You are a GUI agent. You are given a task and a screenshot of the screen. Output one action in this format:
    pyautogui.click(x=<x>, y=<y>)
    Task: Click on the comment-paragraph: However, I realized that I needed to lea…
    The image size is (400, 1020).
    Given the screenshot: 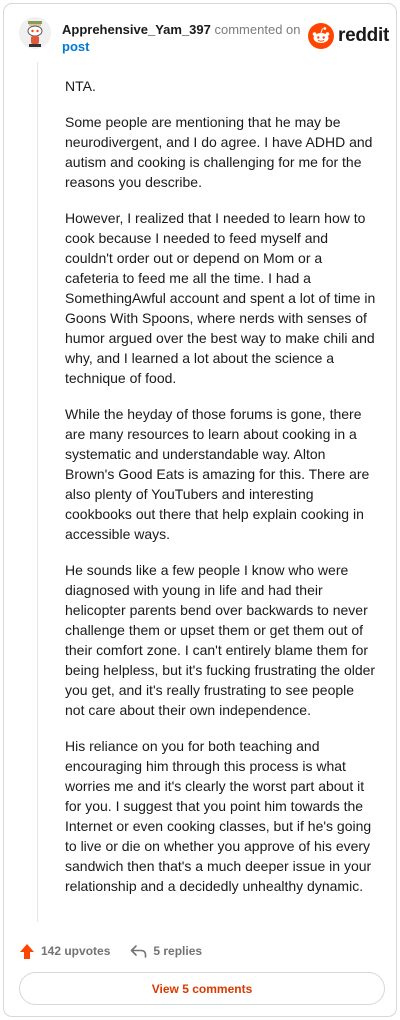 What is the action you would take?
    pyautogui.click(x=220, y=298)
    